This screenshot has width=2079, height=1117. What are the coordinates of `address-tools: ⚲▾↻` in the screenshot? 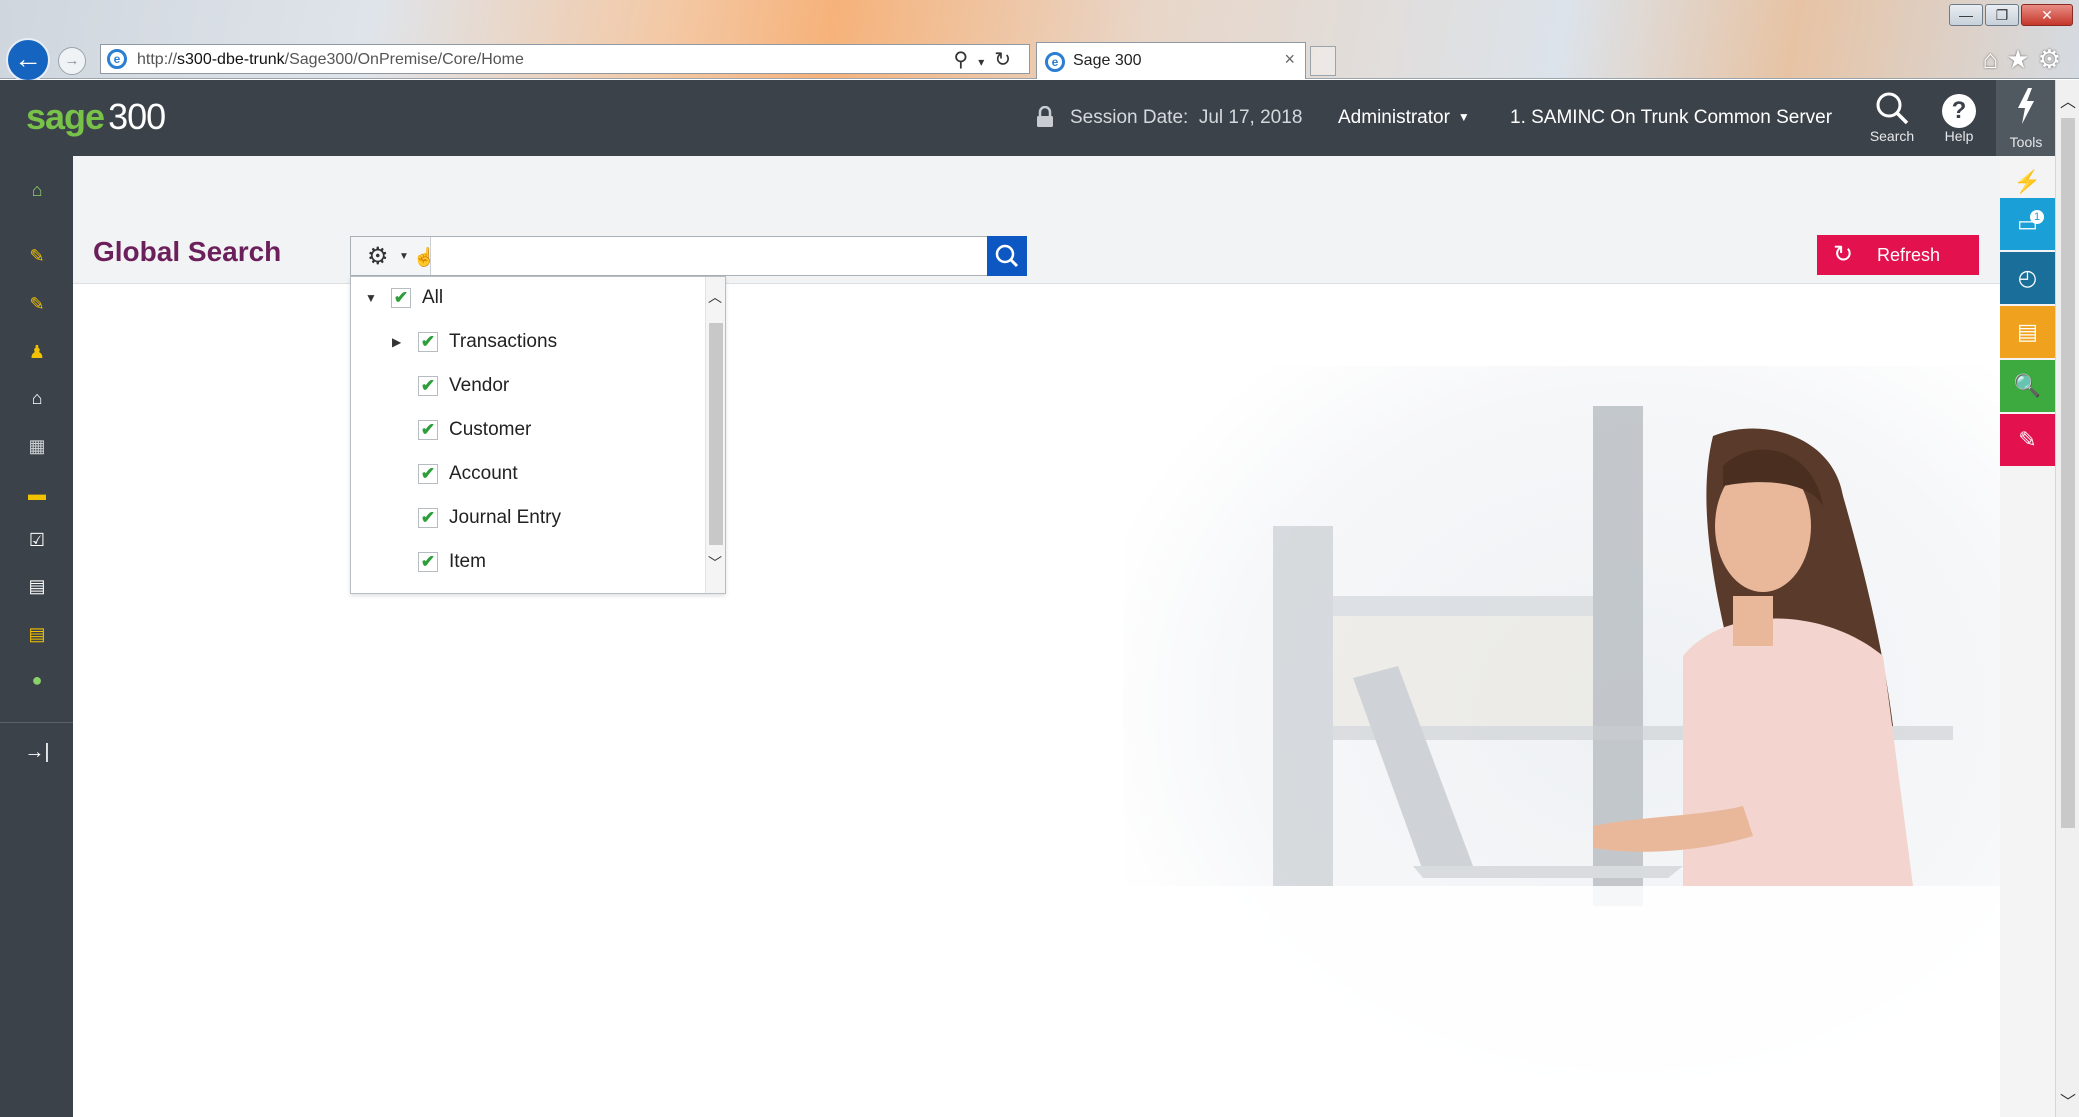 It's located at (987, 59).